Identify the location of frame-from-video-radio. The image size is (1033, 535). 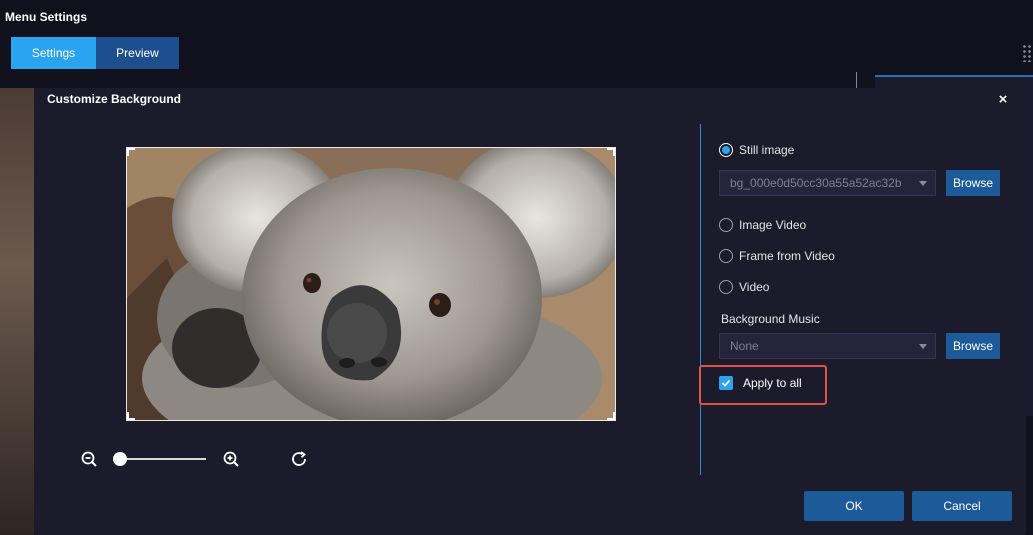
(726, 256).